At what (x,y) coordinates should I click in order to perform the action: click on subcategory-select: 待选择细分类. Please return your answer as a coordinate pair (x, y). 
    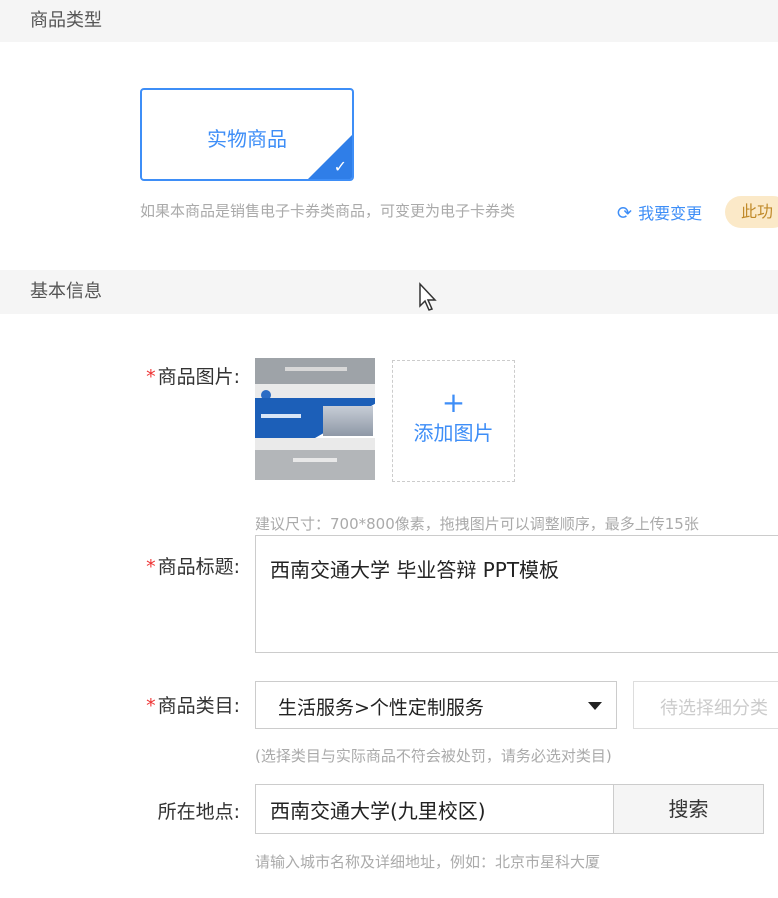
    Looking at the image, I should click on (705, 705).